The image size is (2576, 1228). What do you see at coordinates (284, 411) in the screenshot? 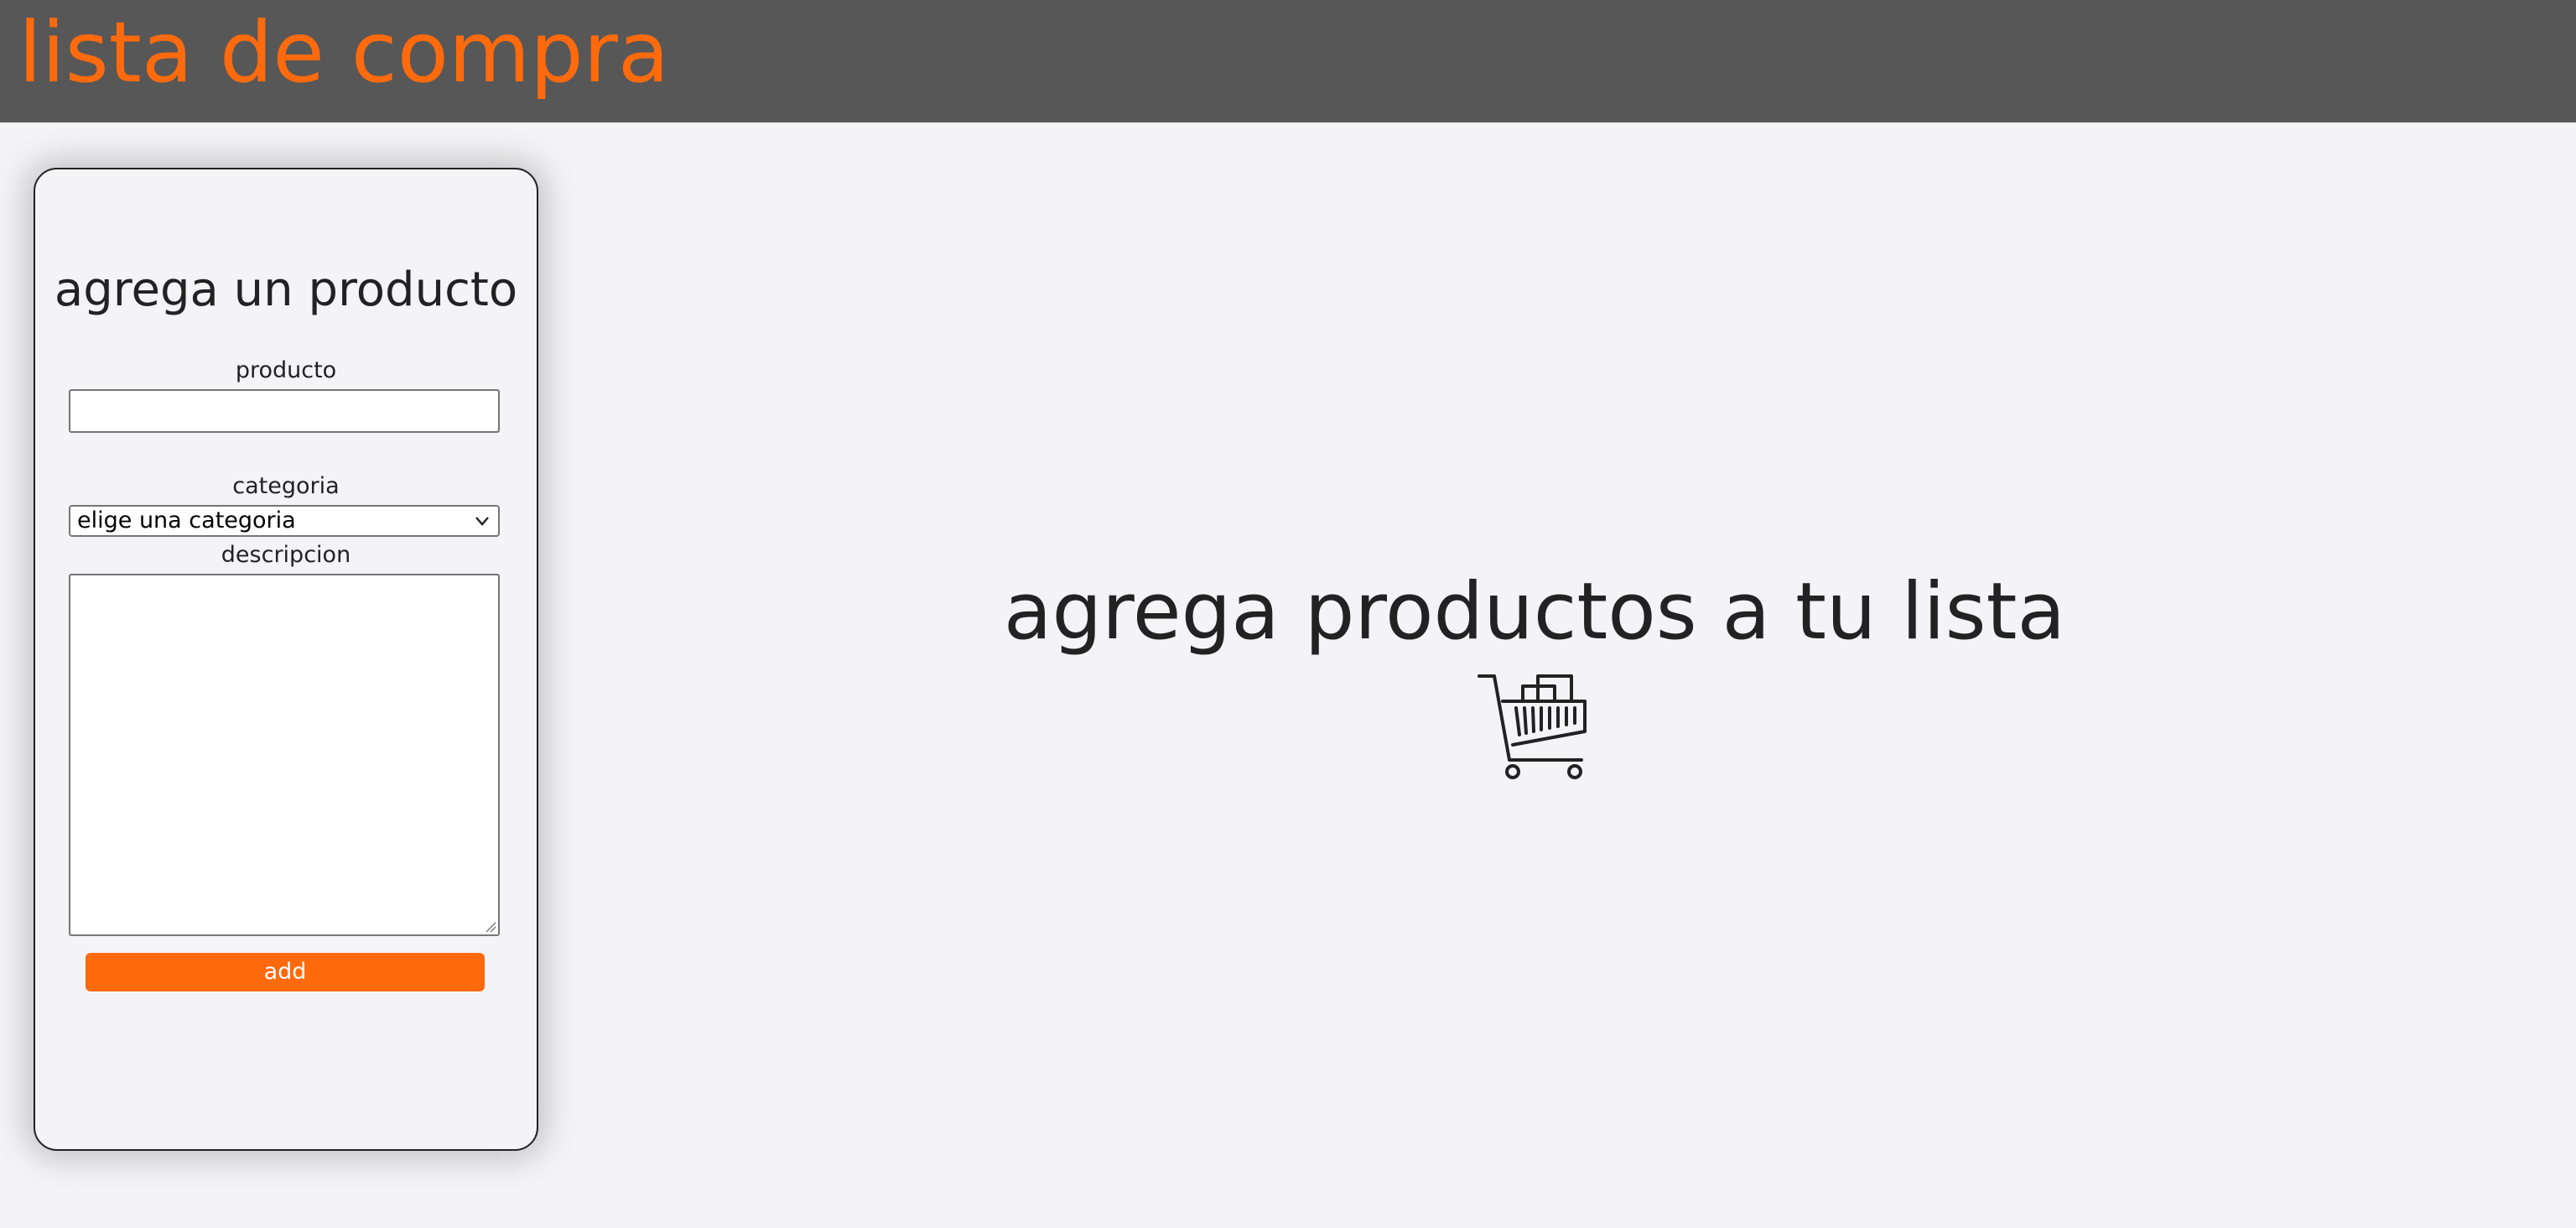
I see `product-input` at bounding box center [284, 411].